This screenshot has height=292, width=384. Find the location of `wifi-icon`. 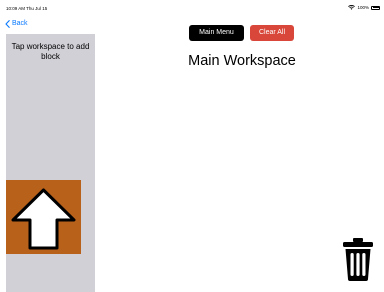

wifi-icon is located at coordinates (352, 7).